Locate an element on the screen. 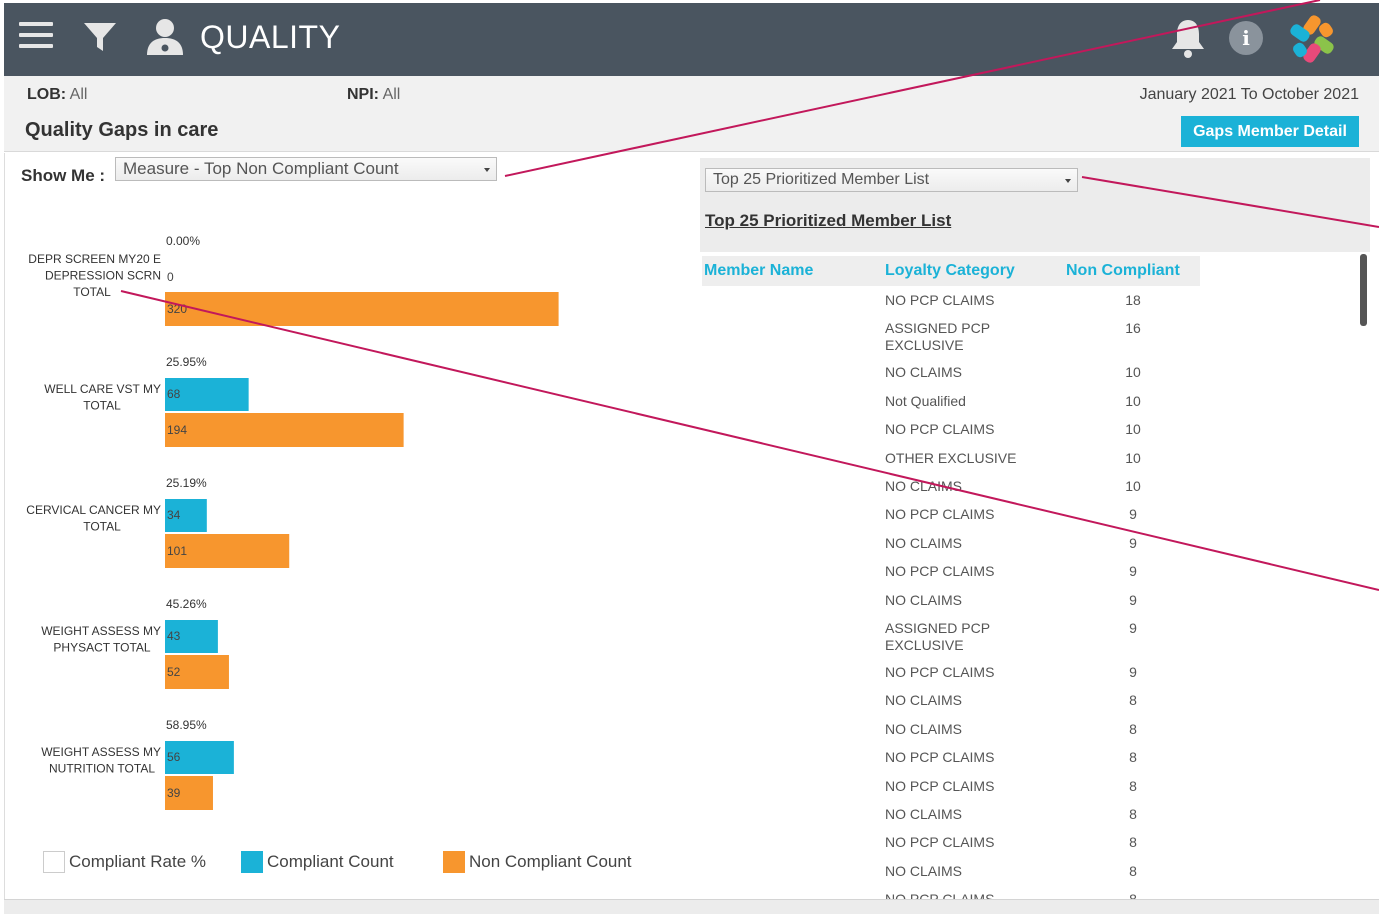 The image size is (1379, 914). column-header-non-compliant: Non Compliant is located at coordinates (1123, 271).